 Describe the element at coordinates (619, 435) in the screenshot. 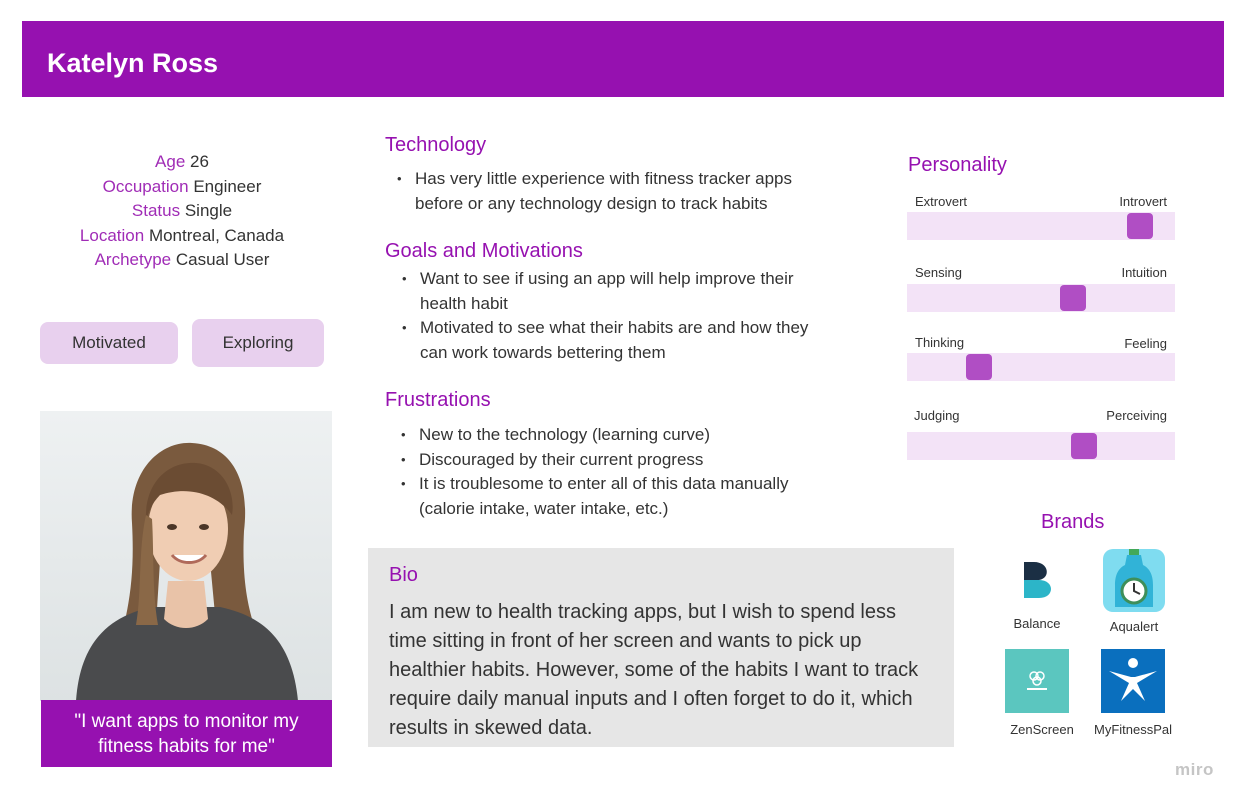

I see `frustrations-item: New to the technology (learning curve)` at that location.